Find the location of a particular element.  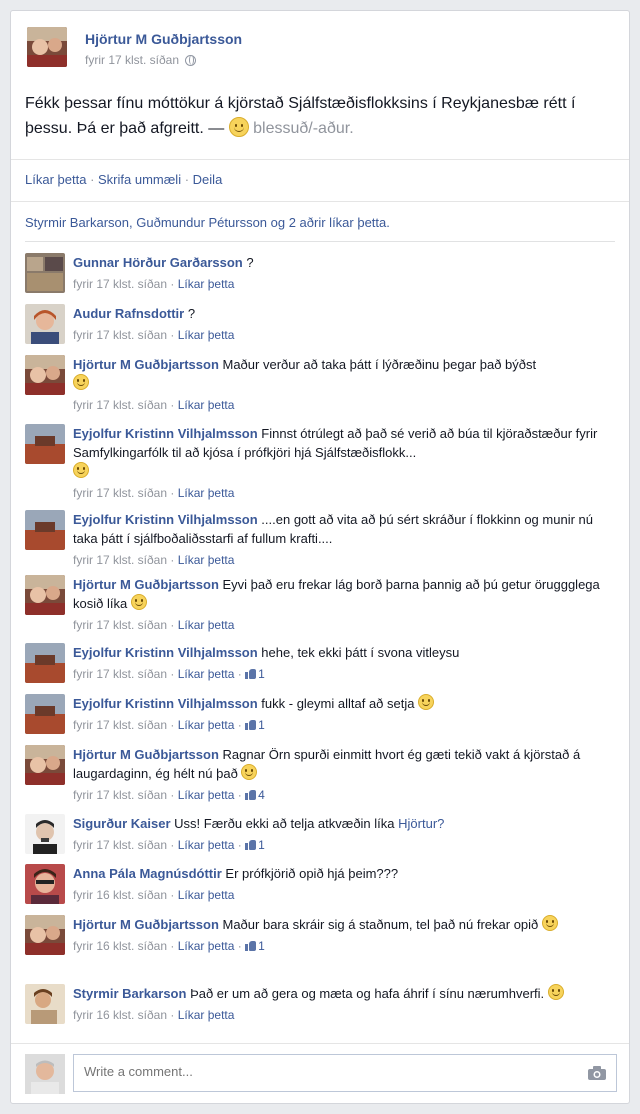

author-avatar is located at coordinates (47, 47).